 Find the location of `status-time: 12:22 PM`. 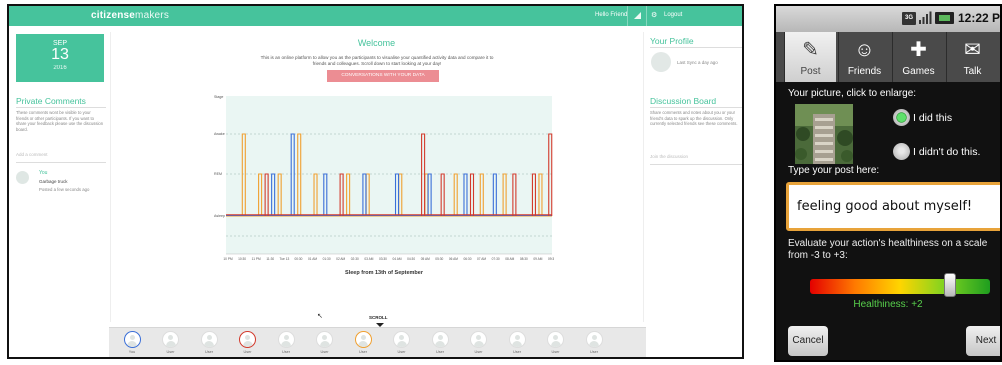

status-time: 12:22 PM is located at coordinates (979, 18).